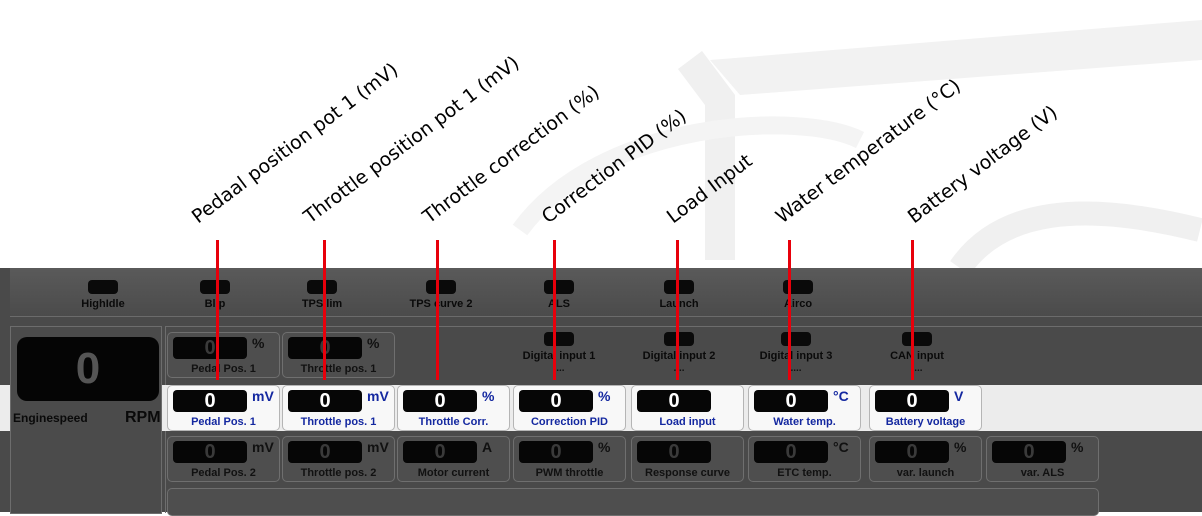 The height and width of the screenshot is (516, 1202). What do you see at coordinates (804, 473) in the screenshot?
I see `gauge-label: ETC temp.` at bounding box center [804, 473].